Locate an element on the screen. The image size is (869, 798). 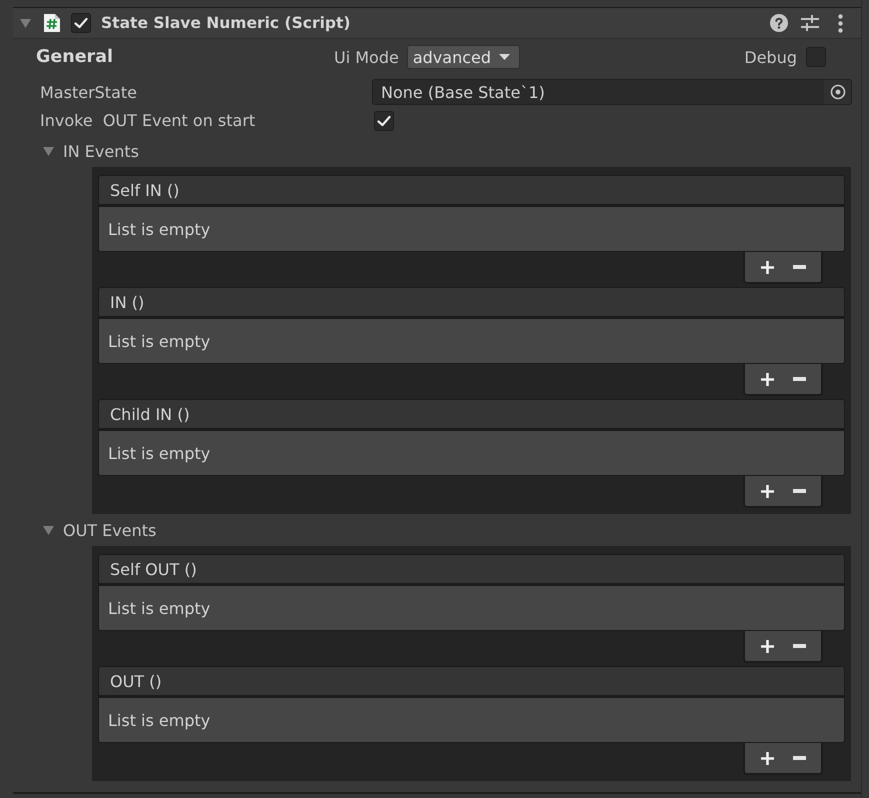
ui-mode-label: Ui Mode is located at coordinates (366, 57).